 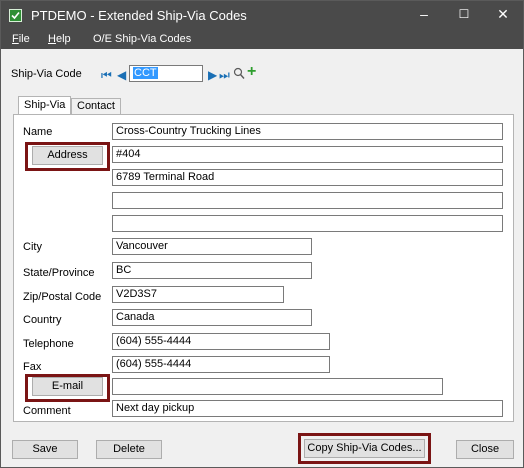 What do you see at coordinates (307, 408) in the screenshot?
I see `comment-input: Next day pickup` at bounding box center [307, 408].